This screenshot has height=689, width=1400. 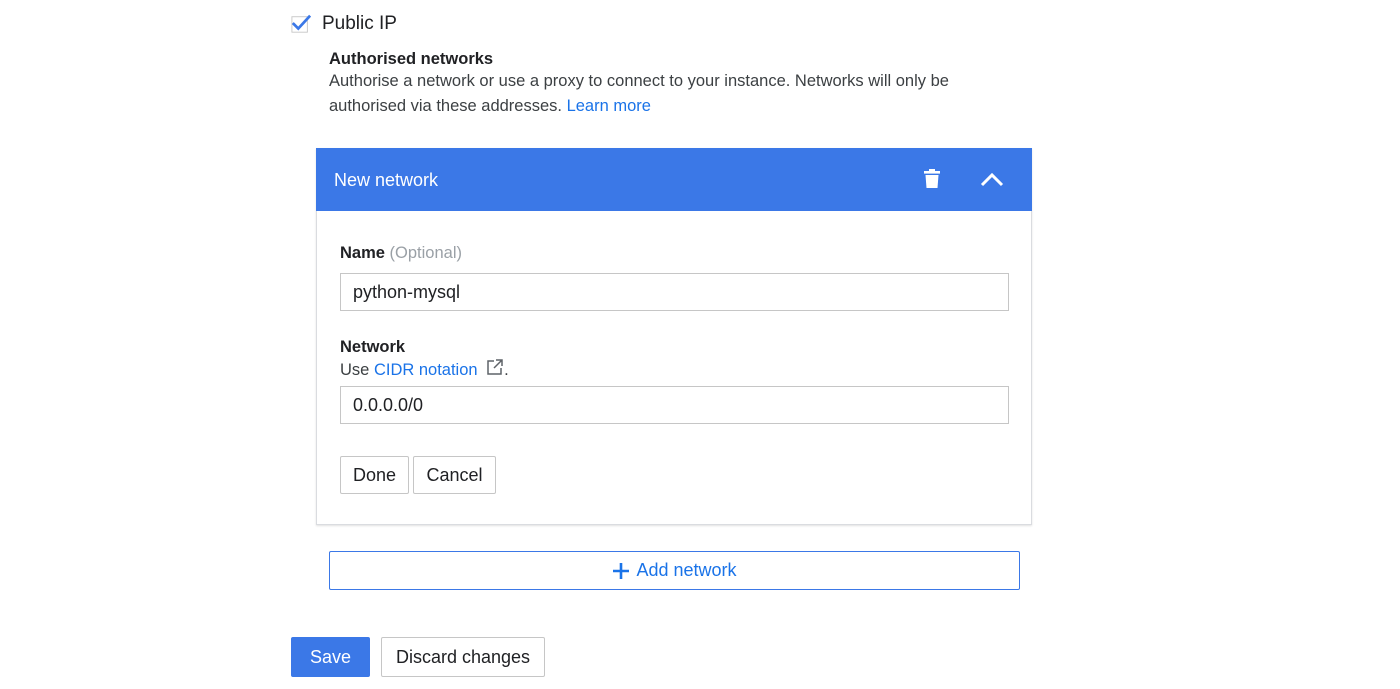 I want to click on network-card-title: New network, so click(x=386, y=180).